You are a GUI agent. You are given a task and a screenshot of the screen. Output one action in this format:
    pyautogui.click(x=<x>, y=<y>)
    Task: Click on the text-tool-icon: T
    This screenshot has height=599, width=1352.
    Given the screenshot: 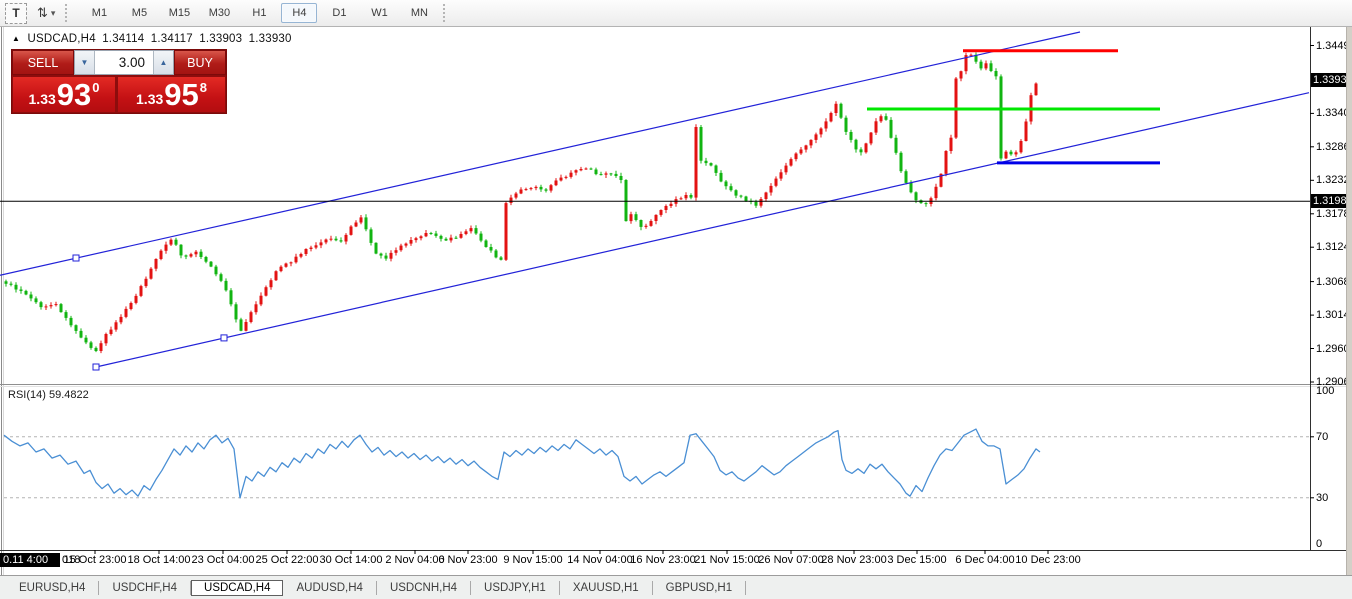 What is the action you would take?
    pyautogui.click(x=16, y=13)
    